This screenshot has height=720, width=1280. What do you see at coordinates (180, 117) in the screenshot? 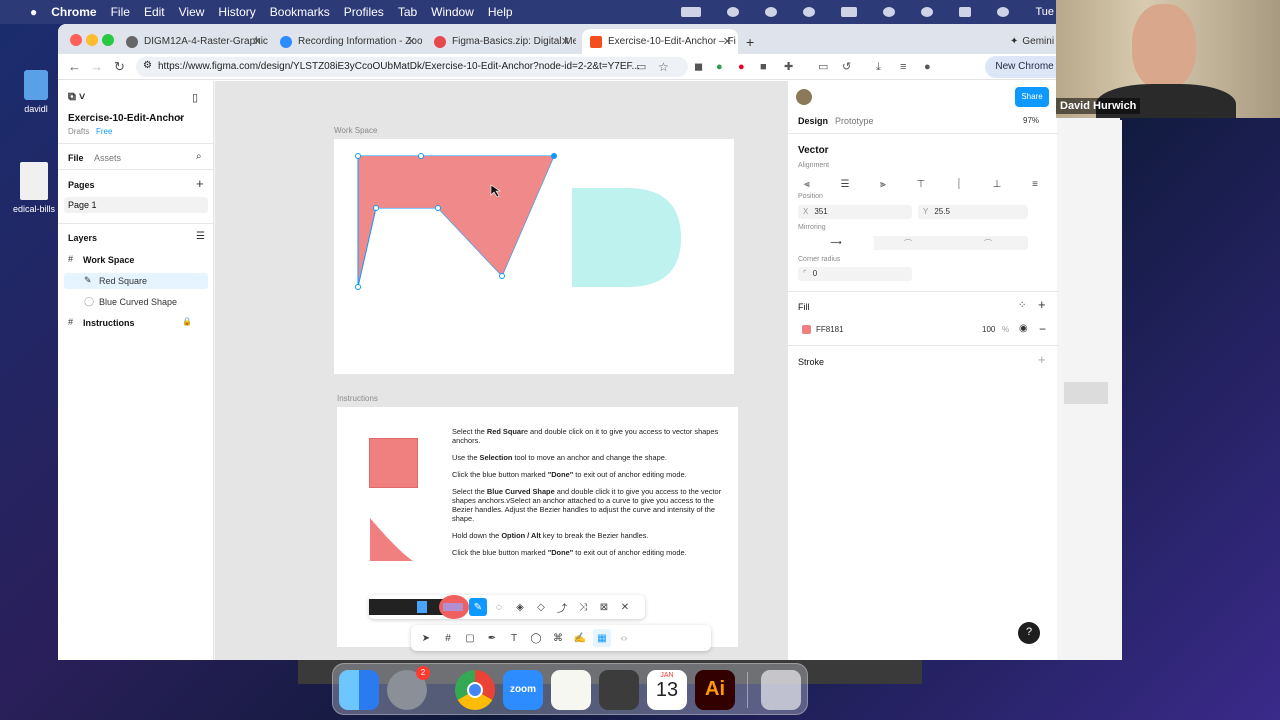
I see `chevron-down-icon: ˅` at bounding box center [180, 117].